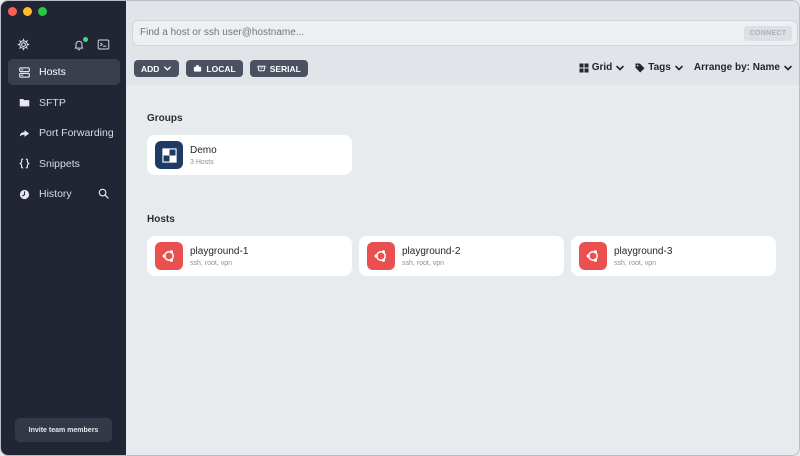 The width and height of the screenshot is (800, 456). I want to click on local-label: LOCAL, so click(221, 68).